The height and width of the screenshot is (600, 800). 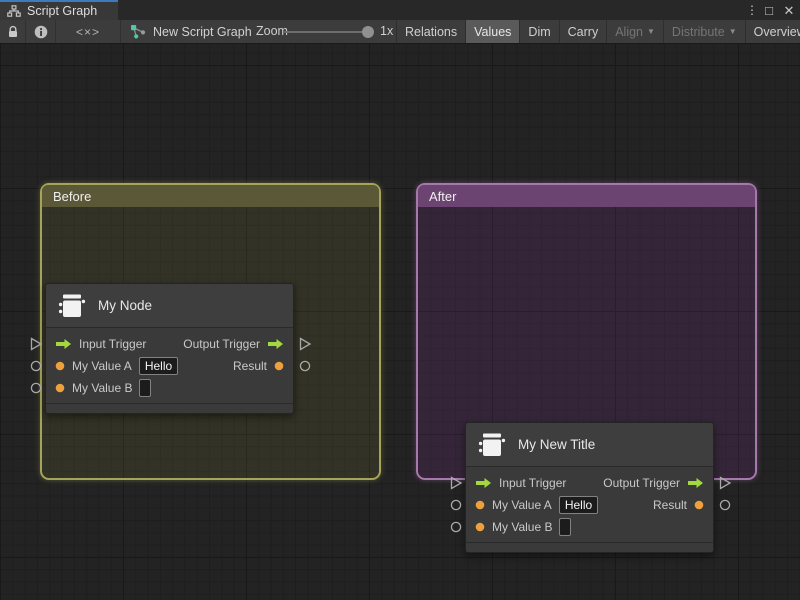 I want to click on tab-script-graph: Script Graph, so click(x=59, y=10).